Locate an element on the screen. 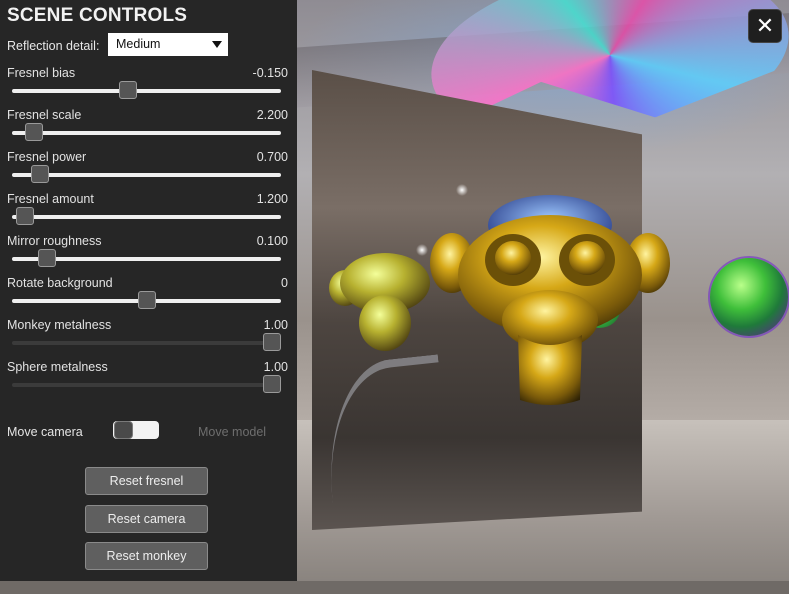 The height and width of the screenshot is (594, 789). slider-row: Fresnel bias -0.150 is located at coordinates (148, 87).